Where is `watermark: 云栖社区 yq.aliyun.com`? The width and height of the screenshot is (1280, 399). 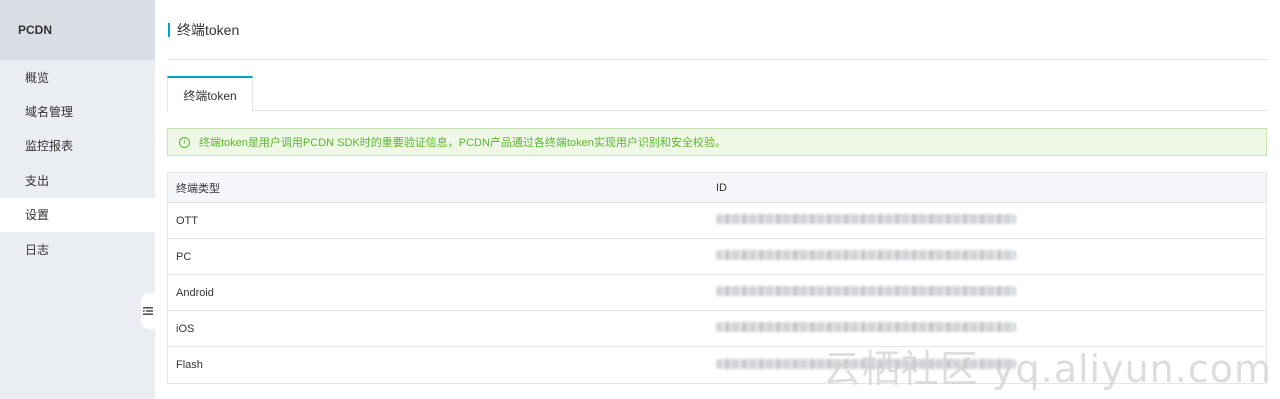
watermark: 云栖社区 yq.aliyun.com is located at coordinates (1047, 369).